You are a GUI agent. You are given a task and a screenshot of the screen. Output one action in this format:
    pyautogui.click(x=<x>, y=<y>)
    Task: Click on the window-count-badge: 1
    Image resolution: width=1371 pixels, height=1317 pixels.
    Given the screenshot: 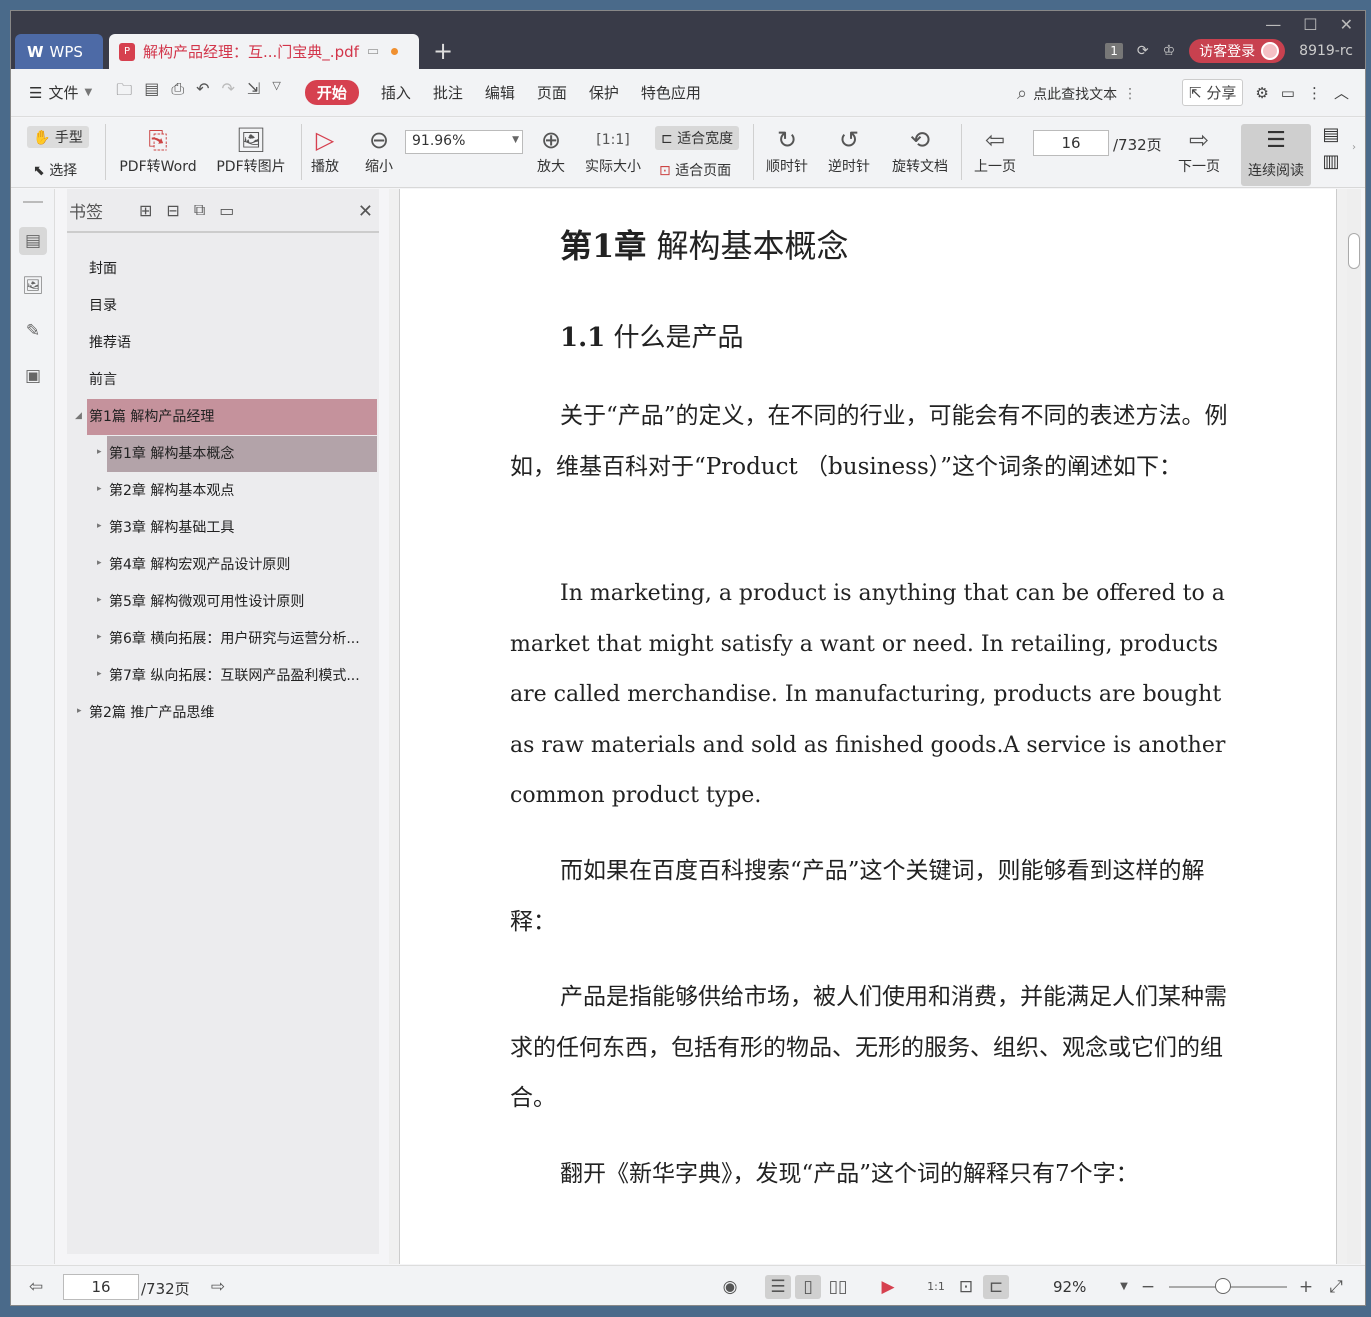 What is the action you would take?
    pyautogui.click(x=1114, y=51)
    